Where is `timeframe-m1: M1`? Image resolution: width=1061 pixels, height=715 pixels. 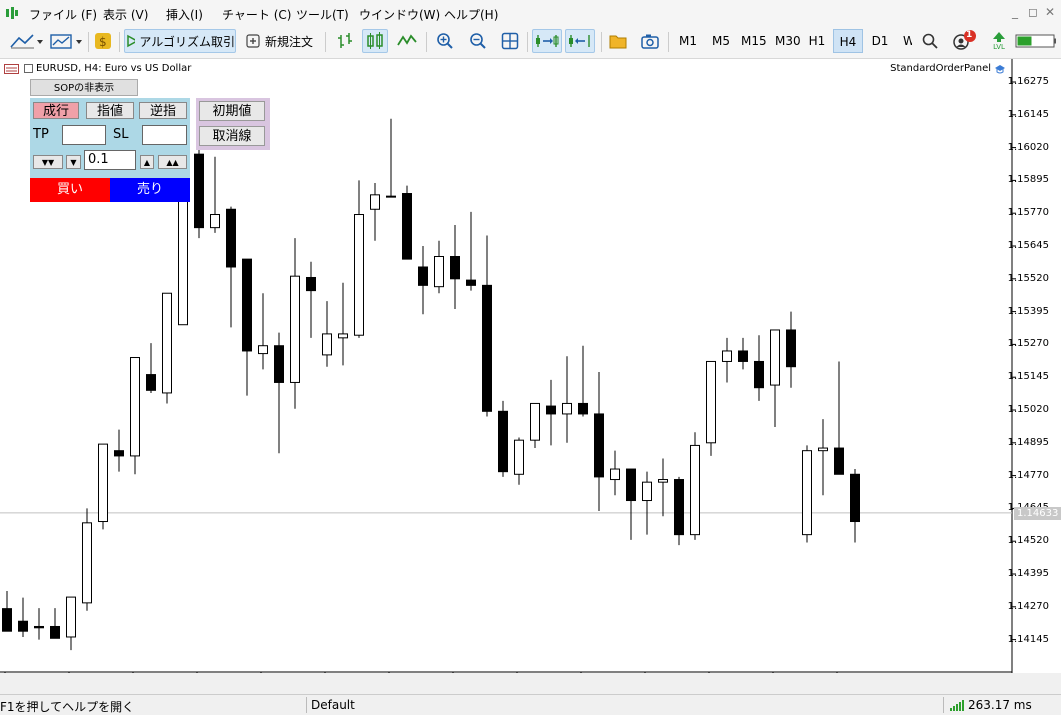
timeframe-m1: M1 is located at coordinates (688, 41).